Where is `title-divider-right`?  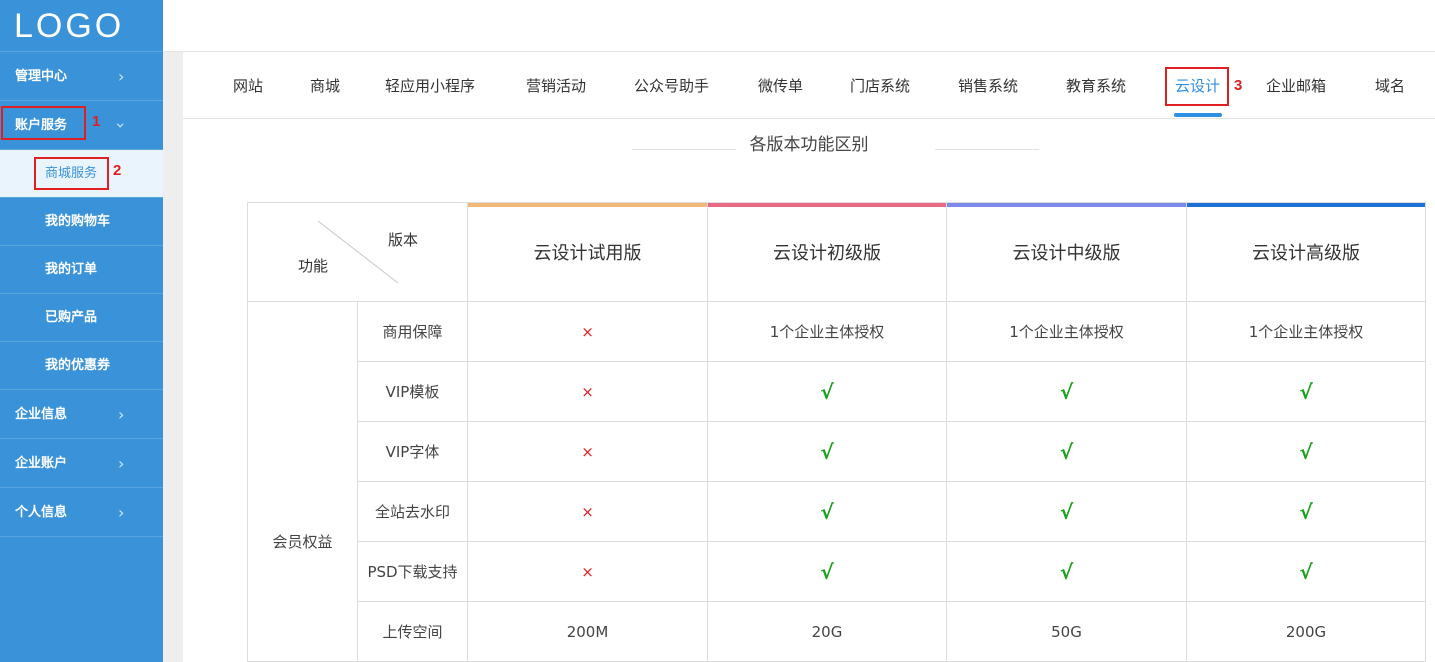
title-divider-right is located at coordinates (987, 149).